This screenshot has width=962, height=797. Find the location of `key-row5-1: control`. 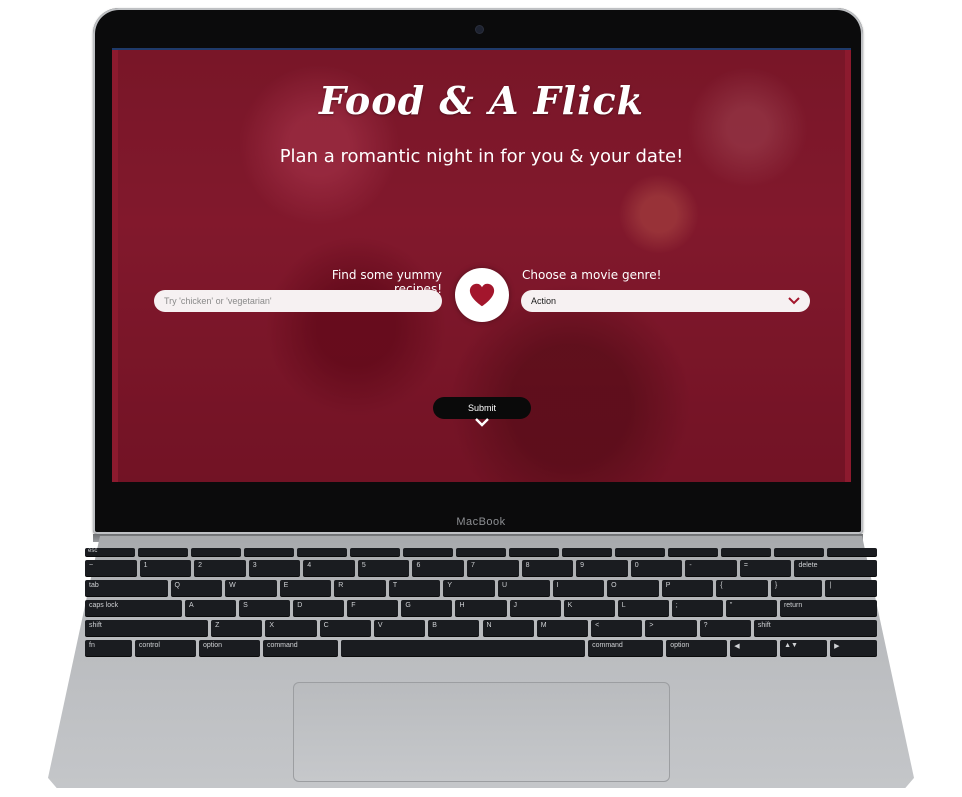

key-row5-1: control is located at coordinates (165, 648).